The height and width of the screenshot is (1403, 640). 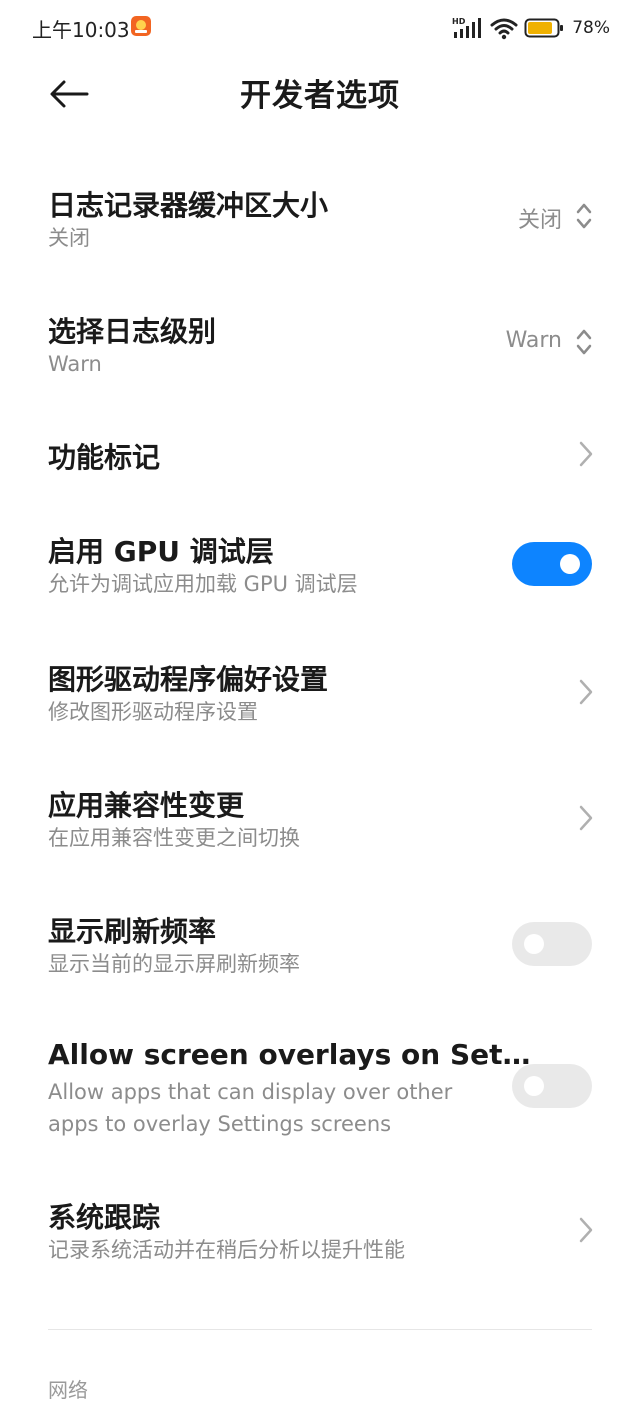 I want to click on app-notification-icon, so click(x=141, y=26).